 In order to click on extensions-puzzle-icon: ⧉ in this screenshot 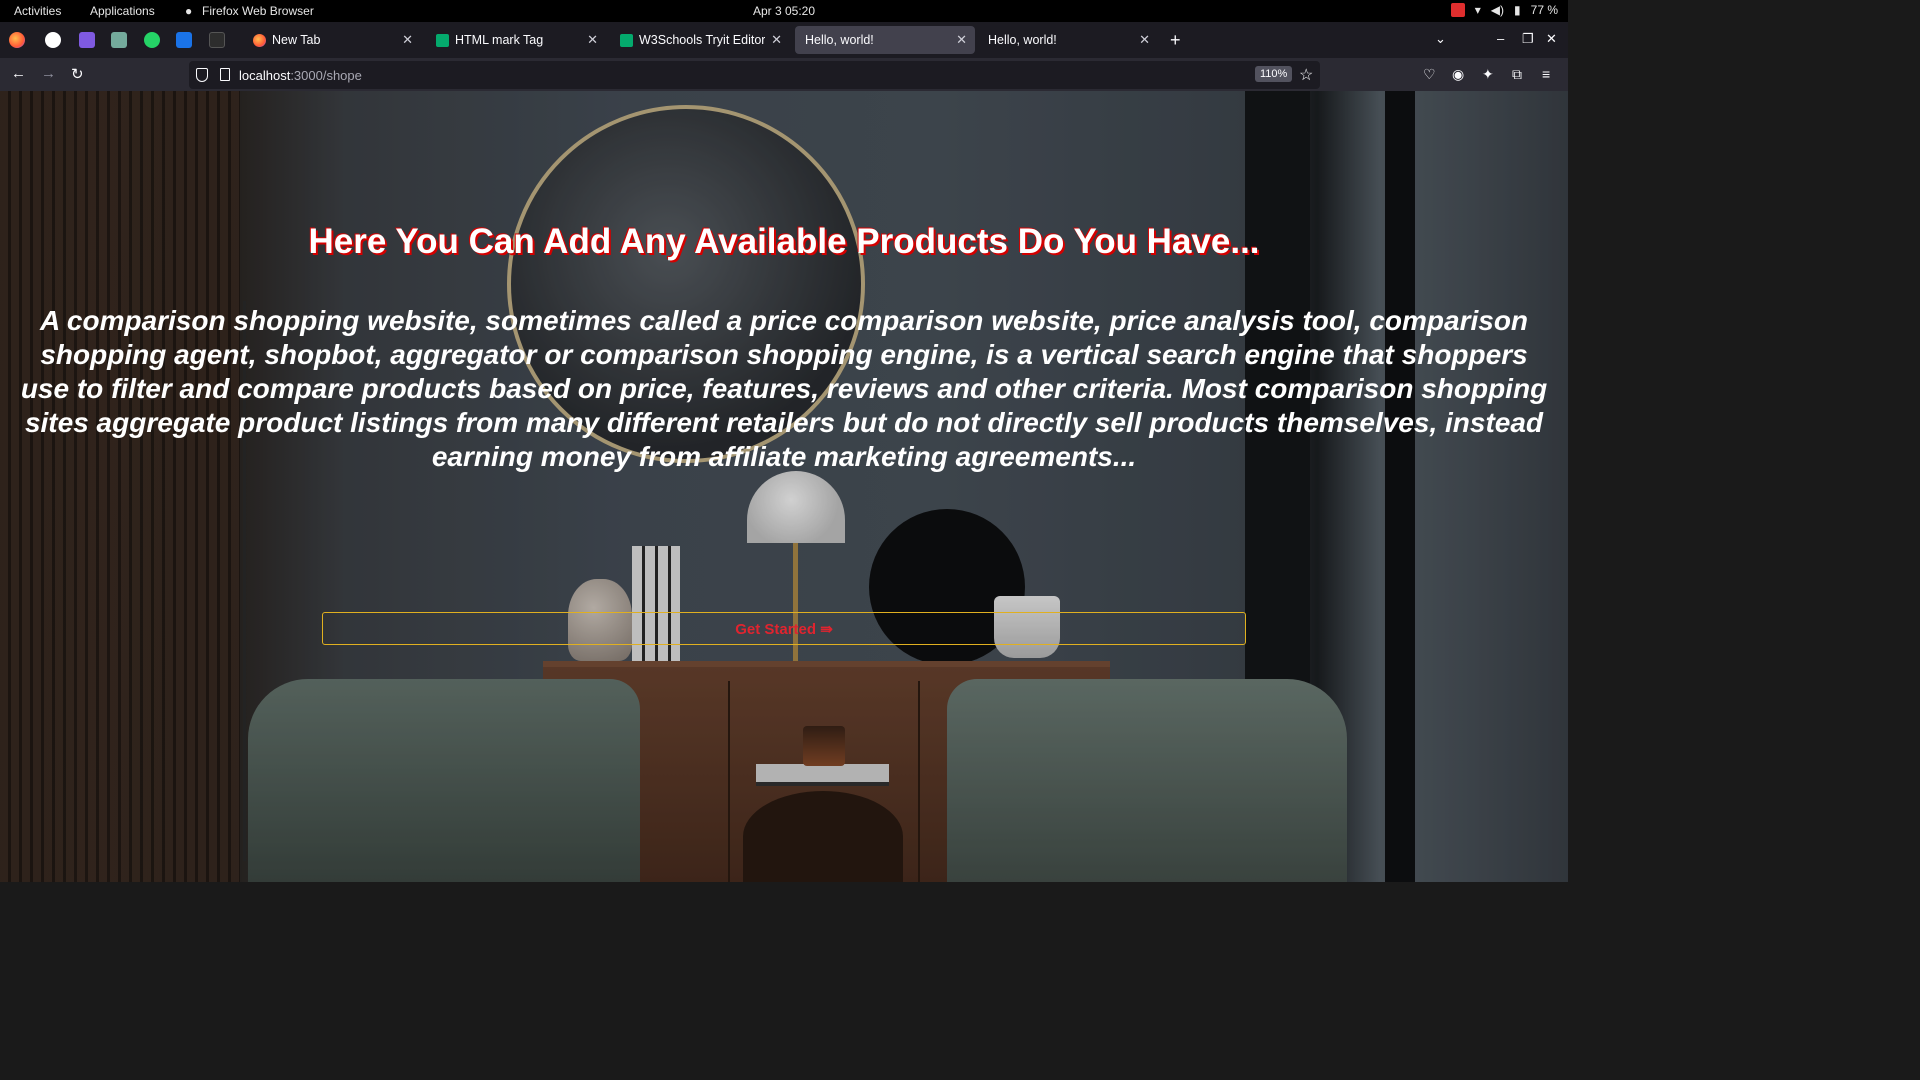, I will do `click(1517, 74)`.